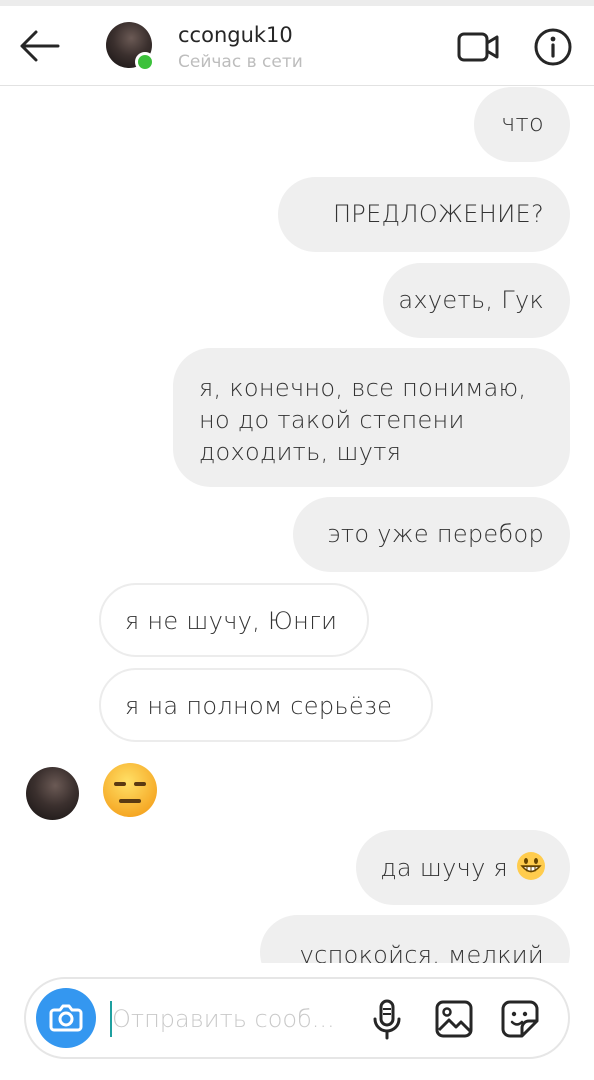 Image resolution: width=594 pixels, height=1080 pixels. Describe the element at coordinates (435, 534) in the screenshot. I see `message-text: это уже перебор` at that location.